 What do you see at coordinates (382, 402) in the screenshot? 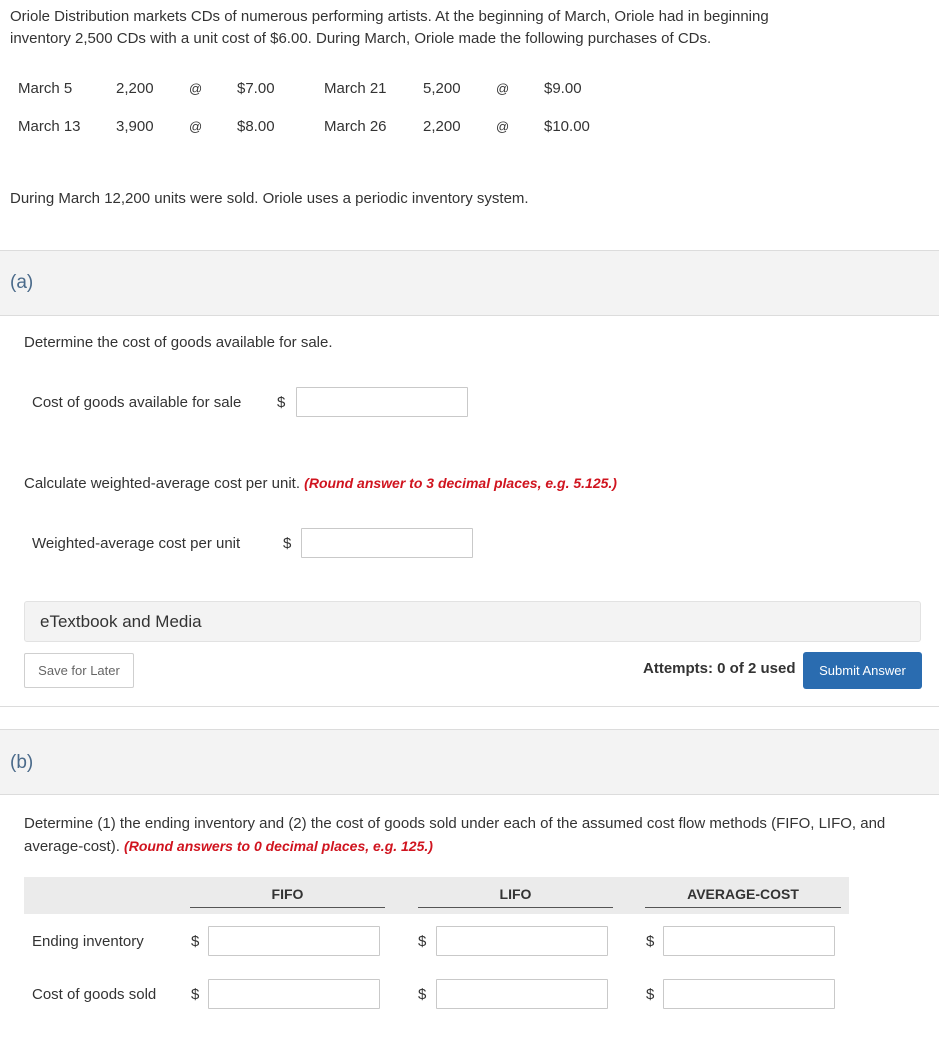
I see `cogas-input` at bounding box center [382, 402].